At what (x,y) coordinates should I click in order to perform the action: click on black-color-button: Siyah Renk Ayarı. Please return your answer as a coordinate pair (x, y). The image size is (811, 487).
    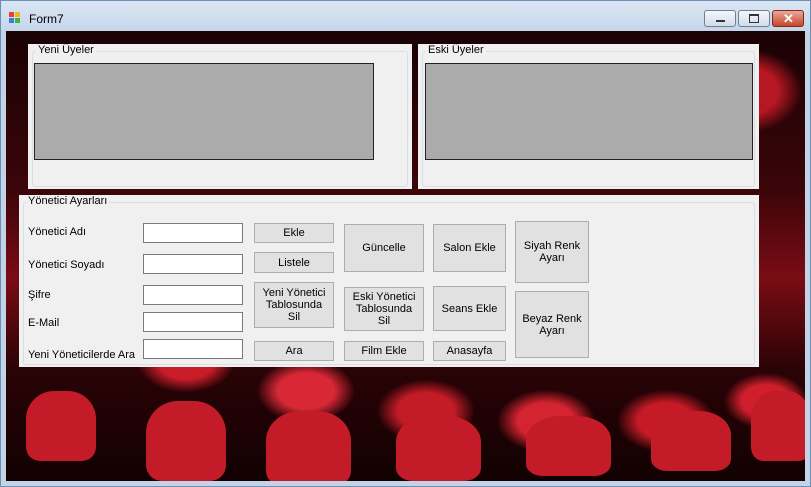
    Looking at the image, I should click on (552, 252).